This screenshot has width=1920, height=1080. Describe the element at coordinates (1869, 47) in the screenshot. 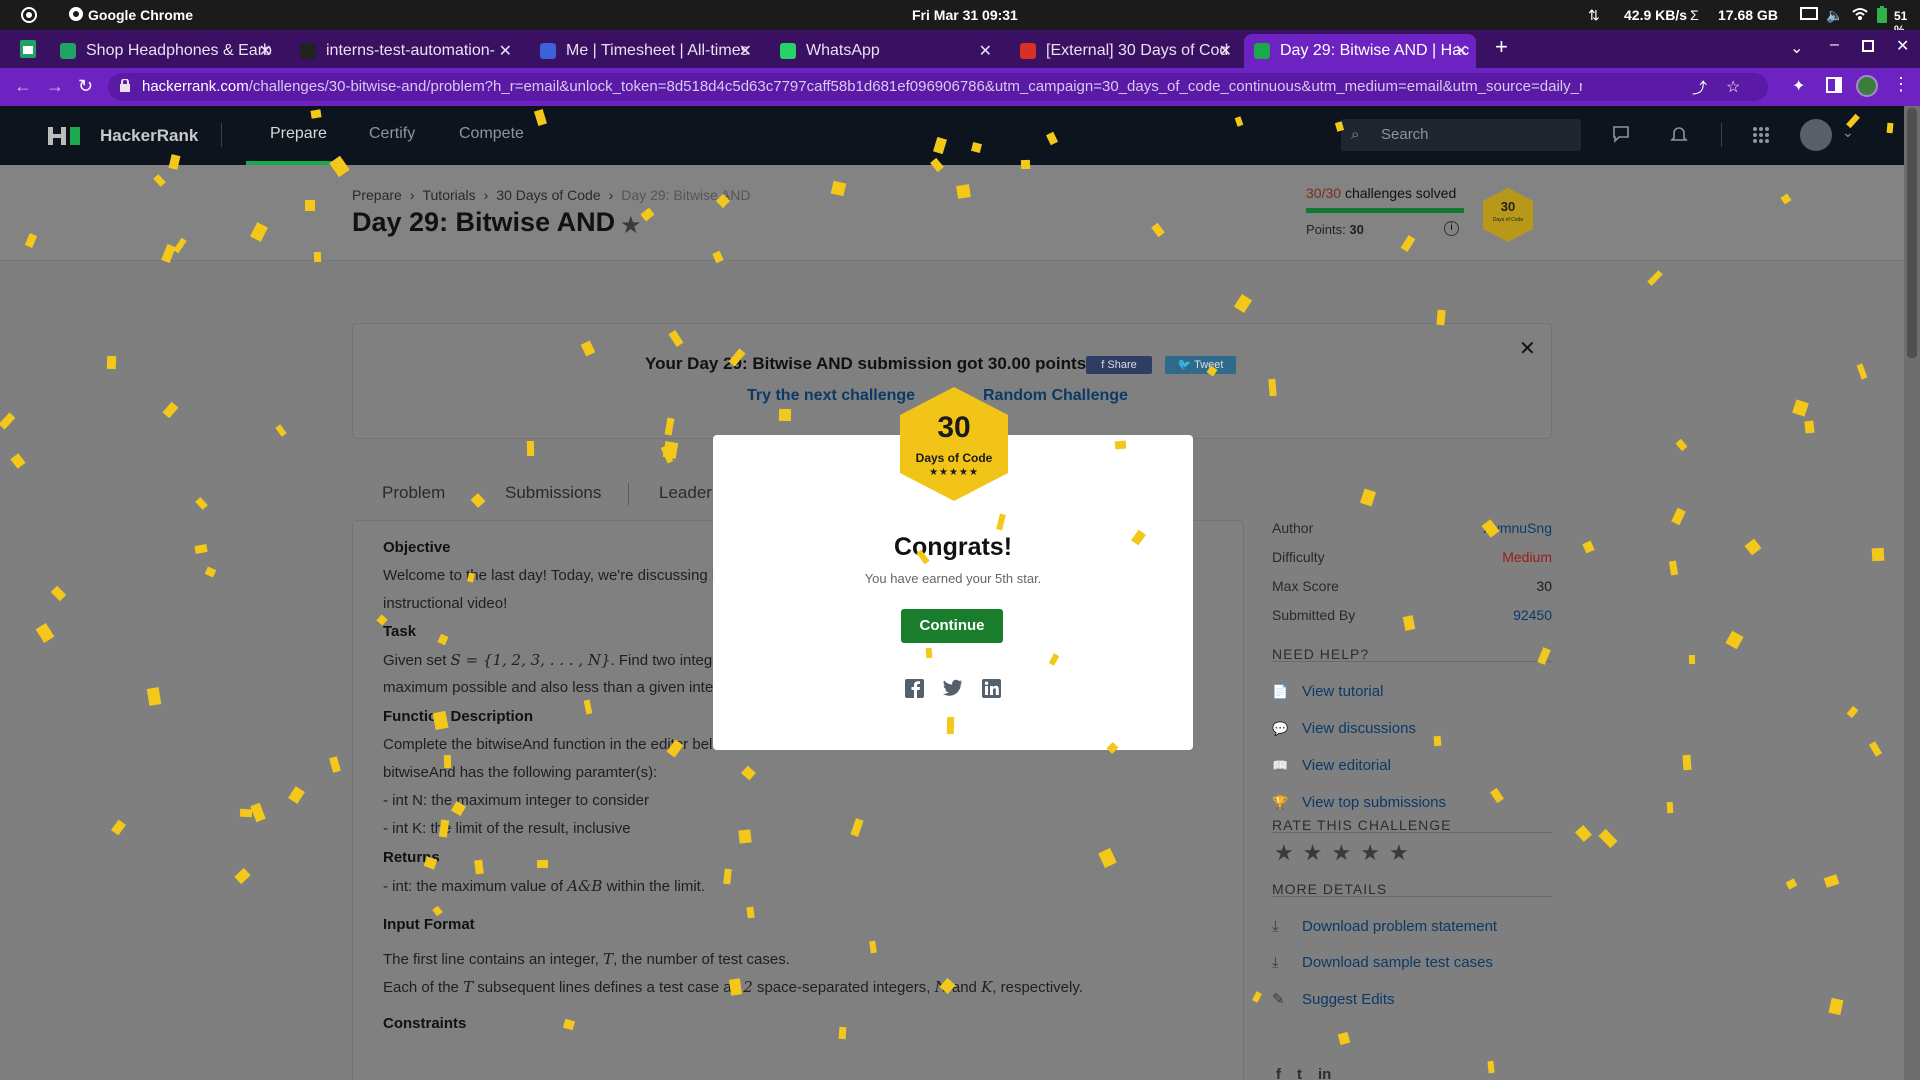

I see `maximize-icon` at that location.